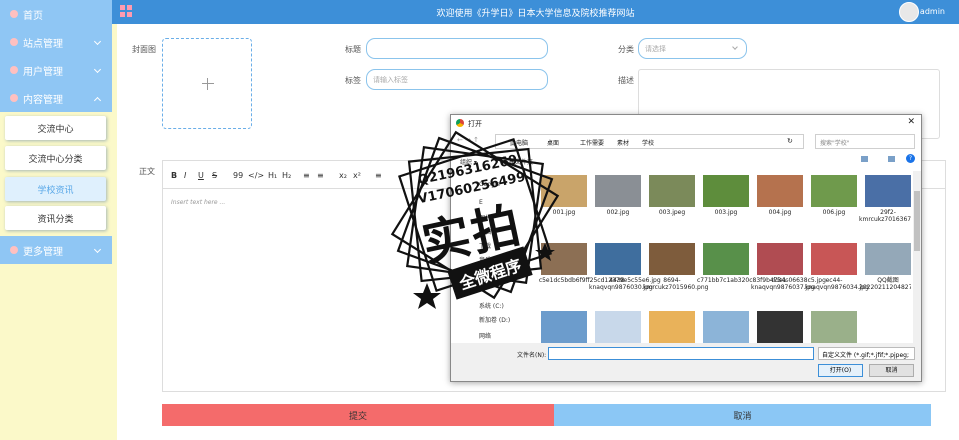  What do you see at coordinates (55, 158) in the screenshot?
I see `sub-item-exchange-category: 交流中心分类` at bounding box center [55, 158].